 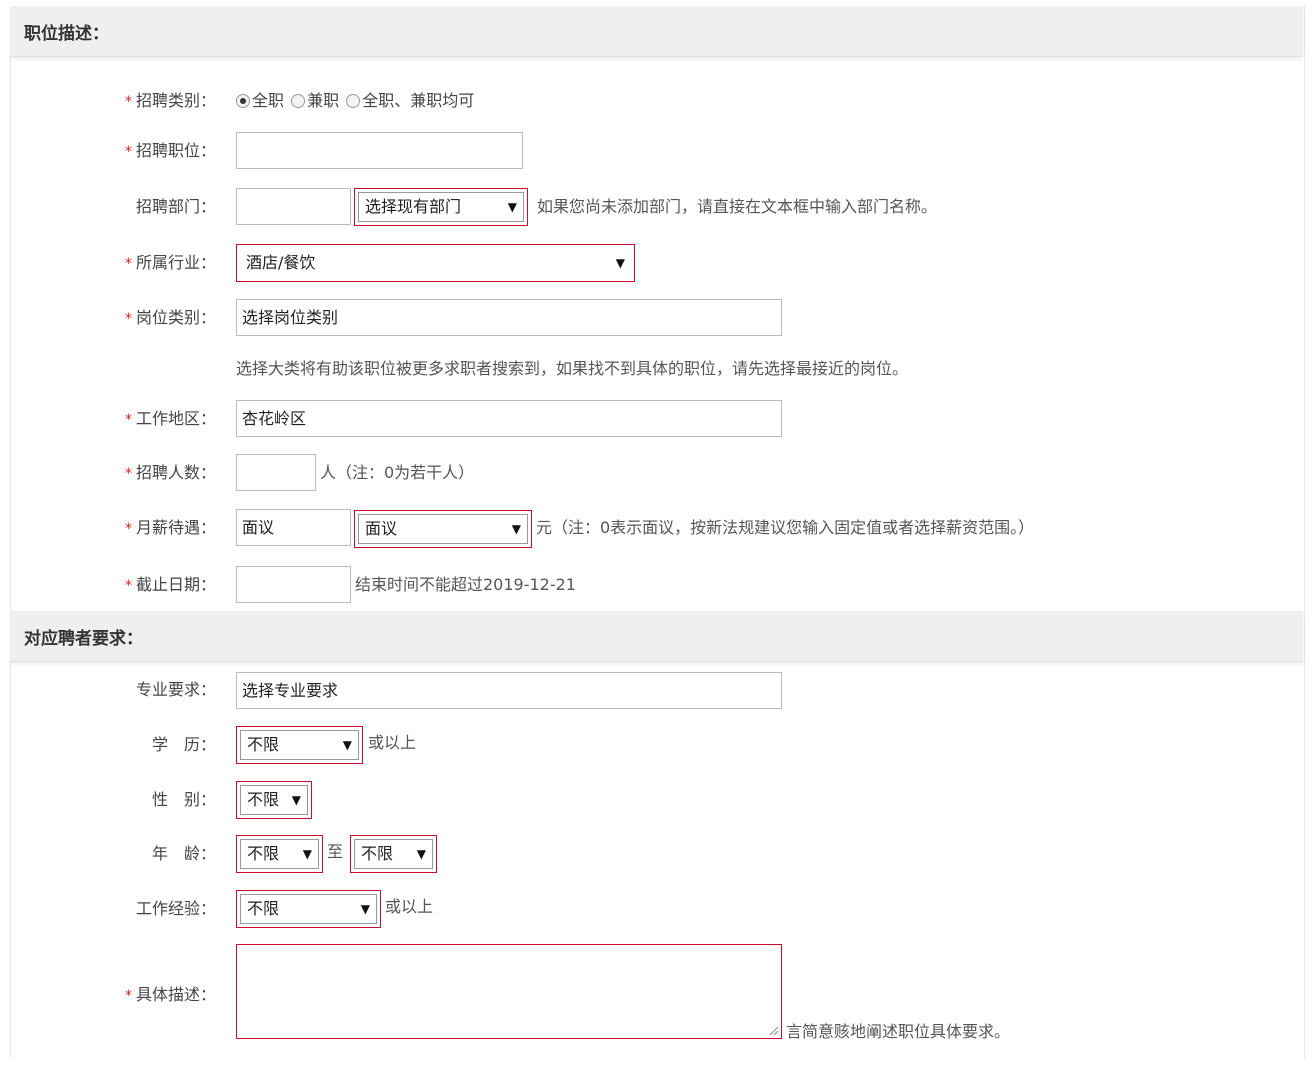 I want to click on salary-label: * 月薪待遇：, so click(x=170, y=527).